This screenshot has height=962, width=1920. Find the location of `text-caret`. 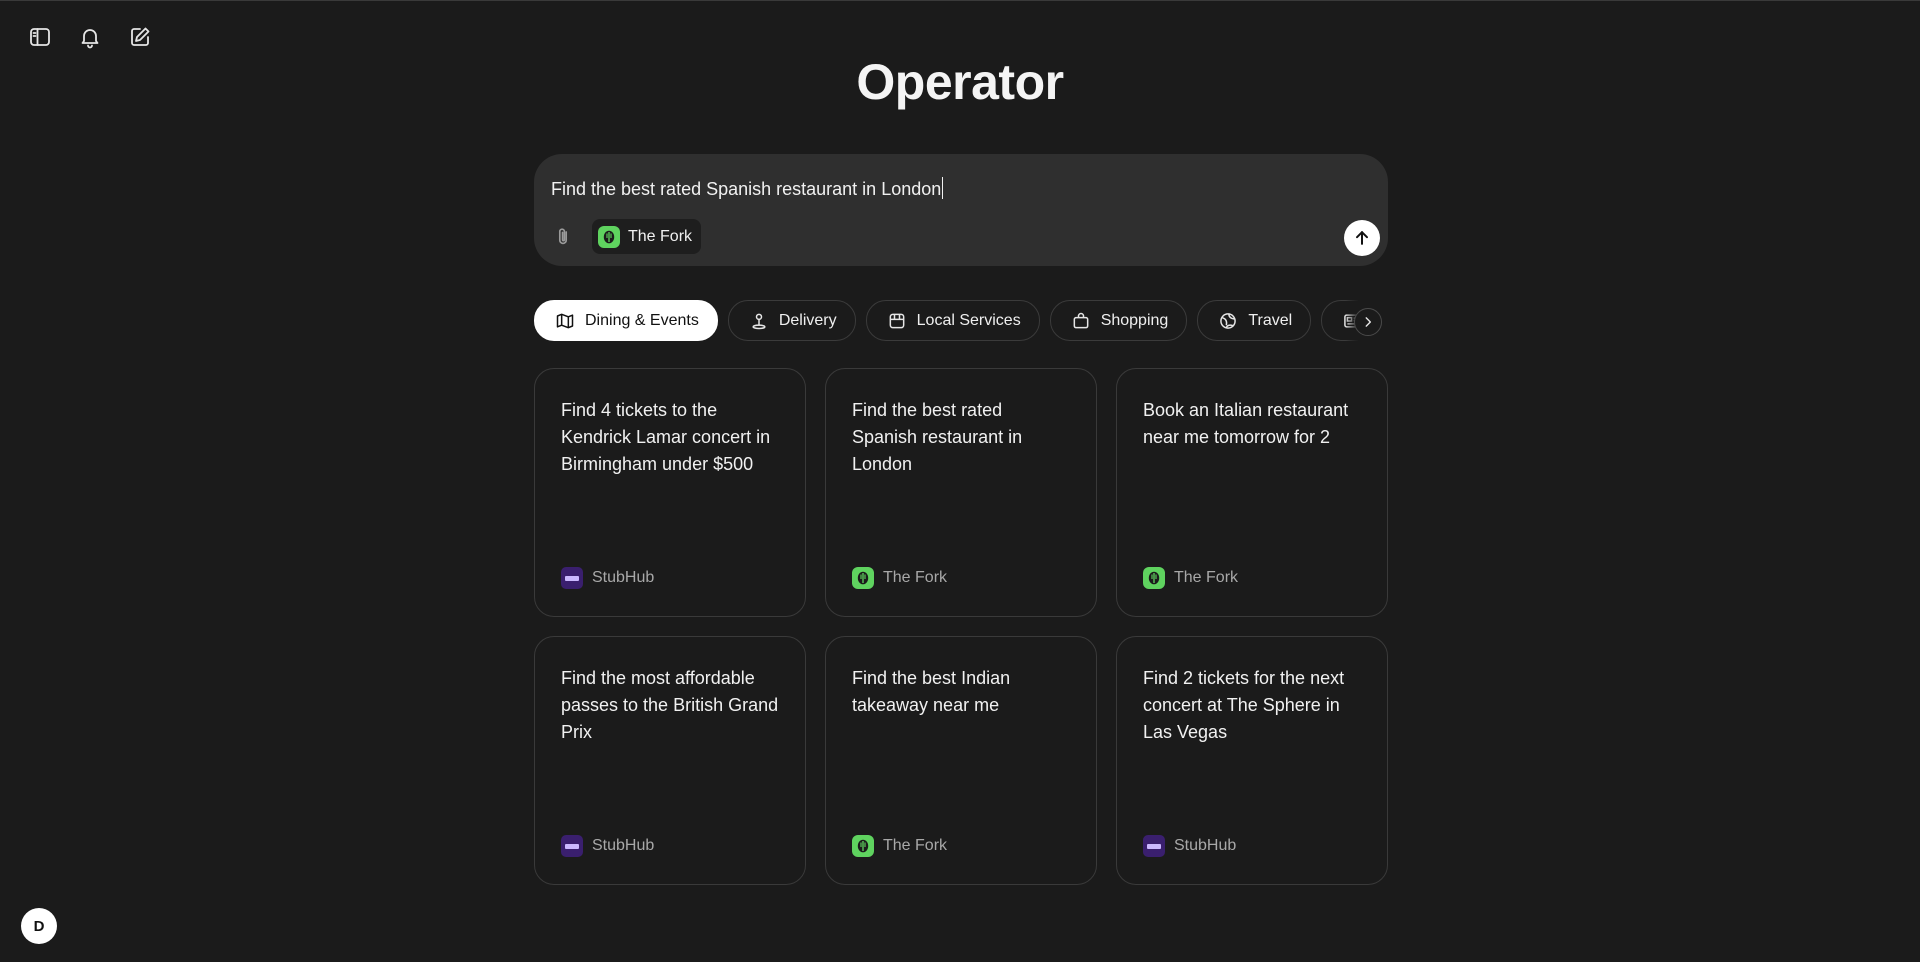

text-caret is located at coordinates (943, 188).